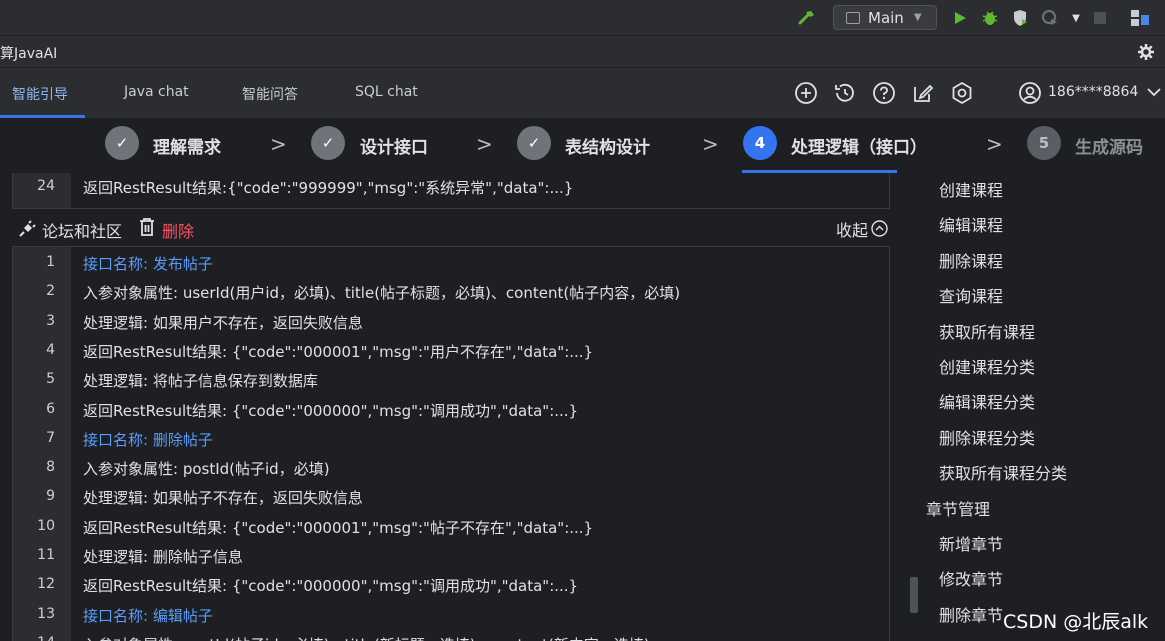  Describe the element at coordinates (852, 229) in the screenshot. I see `collapse-button: 收起` at that location.